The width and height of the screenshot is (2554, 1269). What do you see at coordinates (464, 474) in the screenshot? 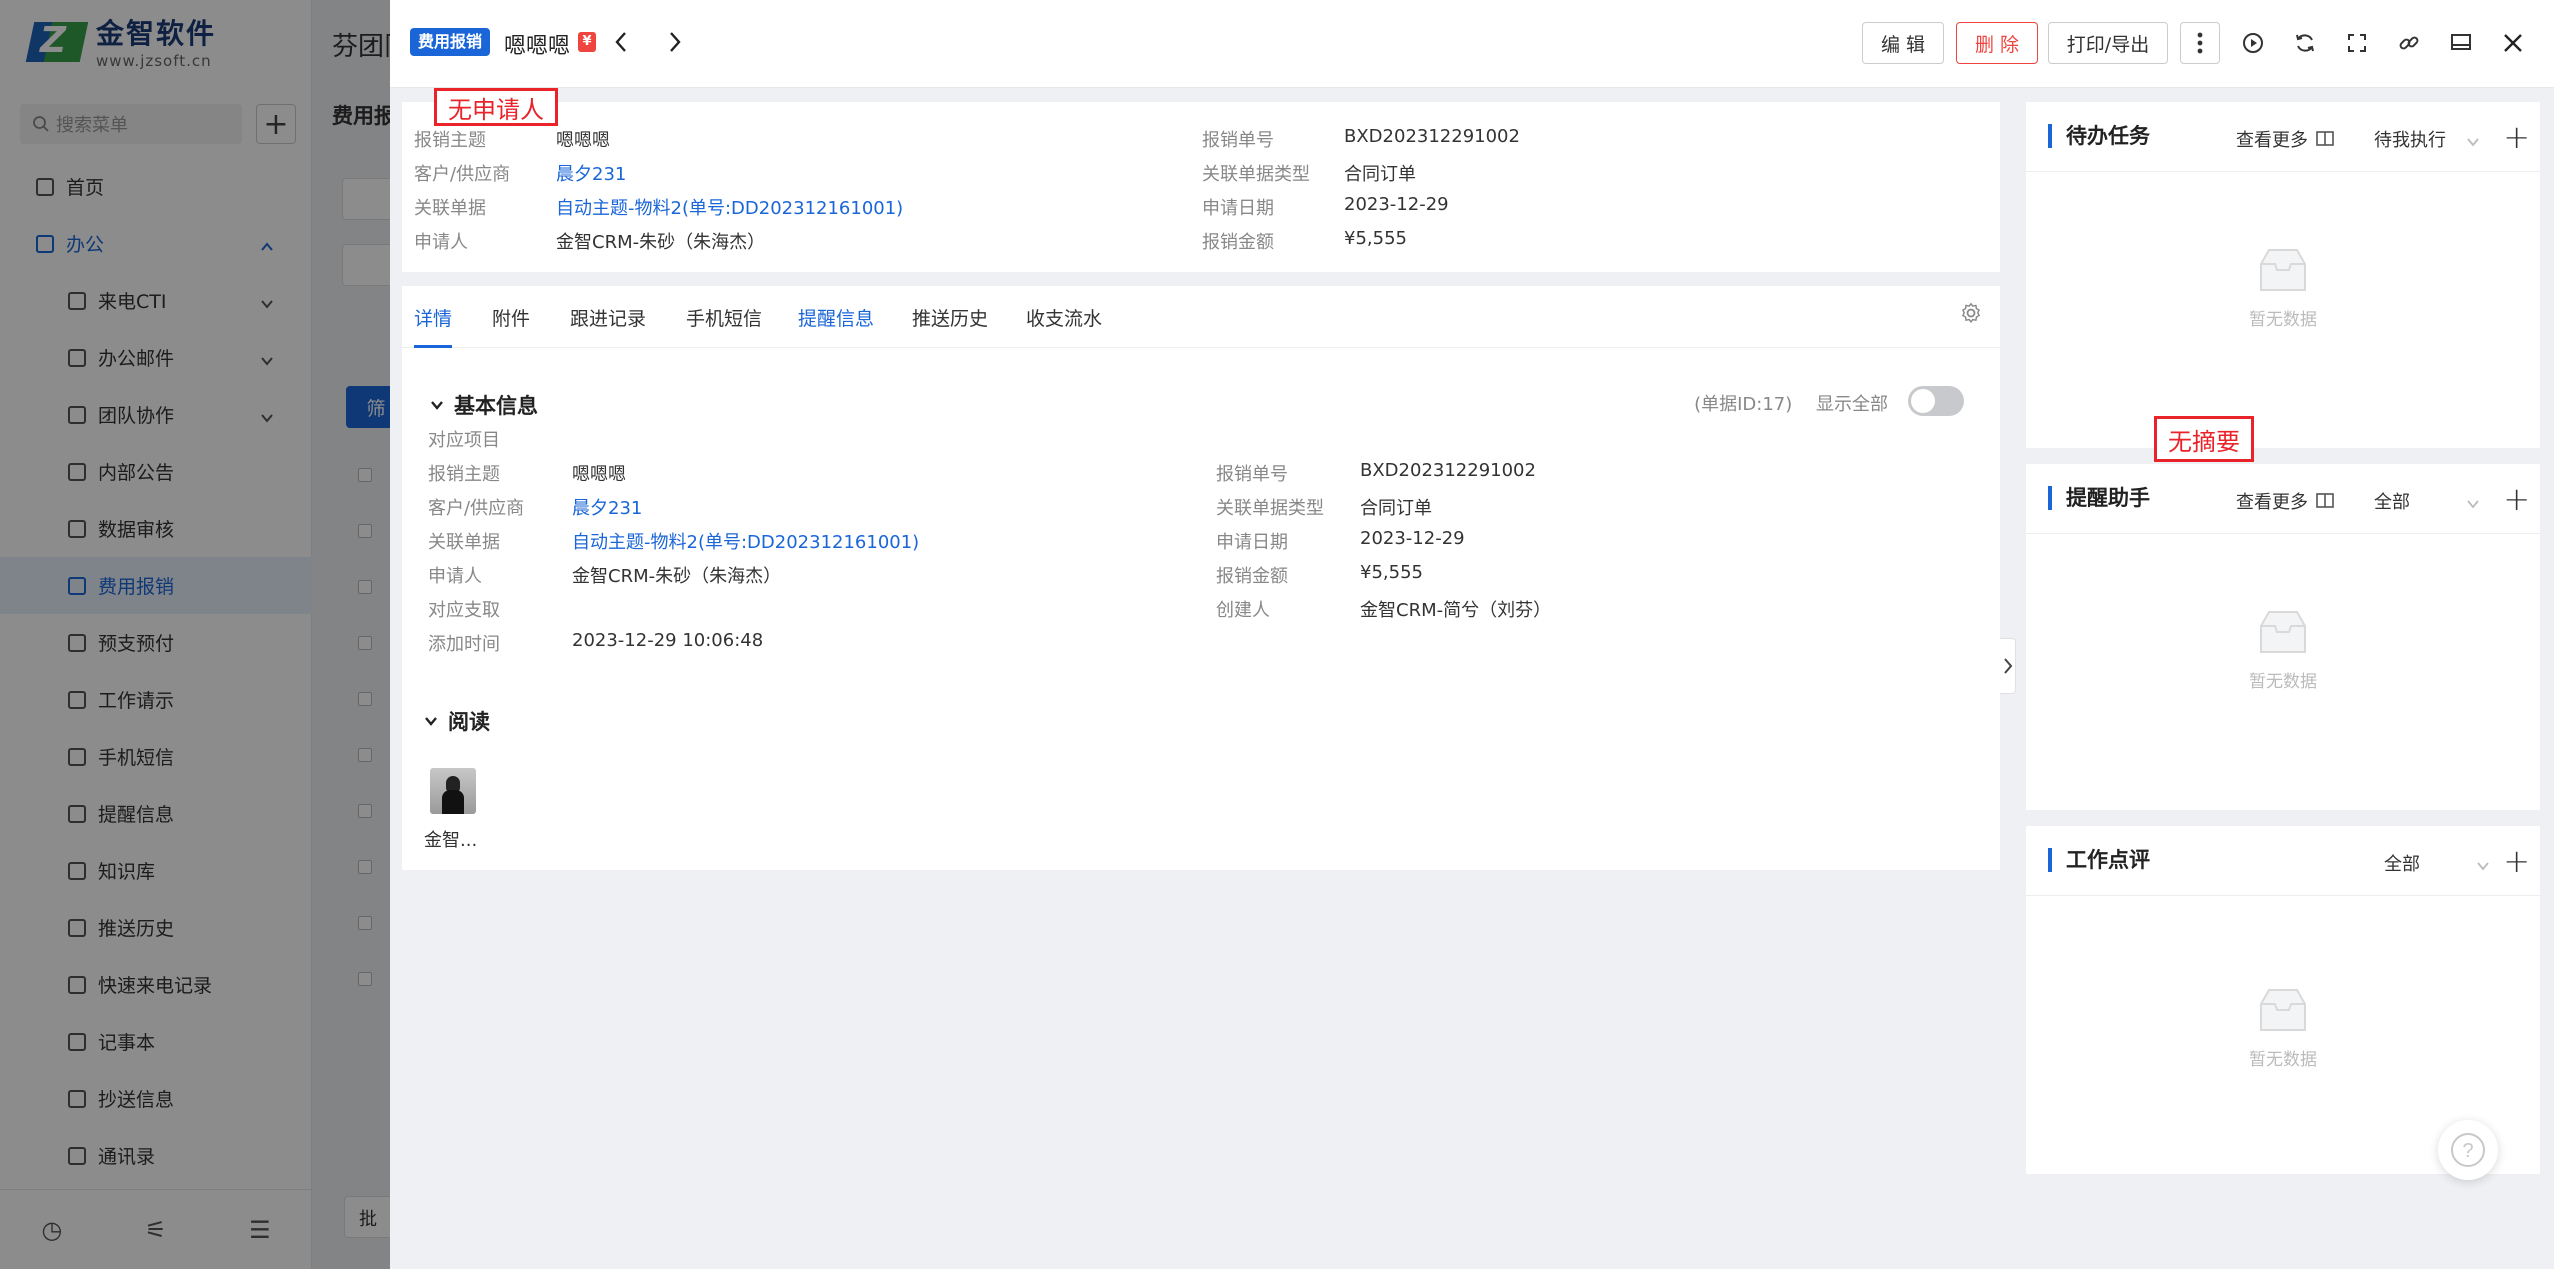
I see `field-label: 报销主题` at bounding box center [464, 474].